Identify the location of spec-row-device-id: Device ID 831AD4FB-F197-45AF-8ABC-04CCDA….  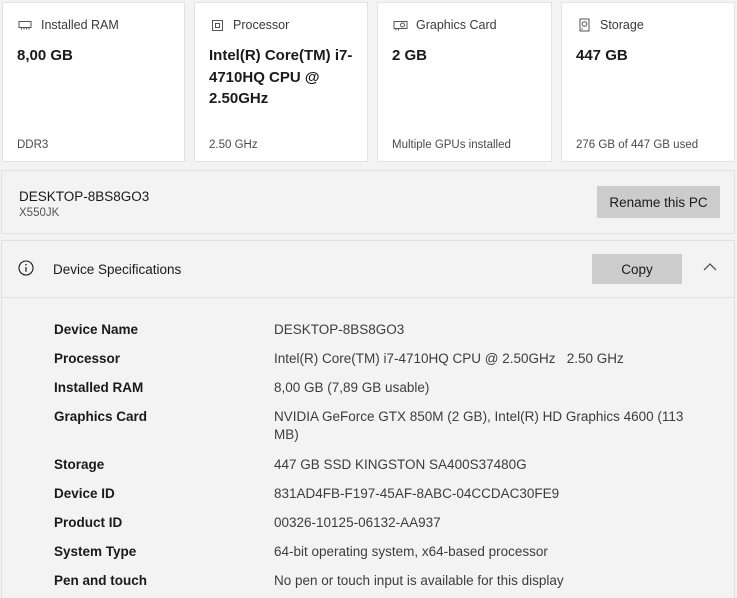
(379, 494).